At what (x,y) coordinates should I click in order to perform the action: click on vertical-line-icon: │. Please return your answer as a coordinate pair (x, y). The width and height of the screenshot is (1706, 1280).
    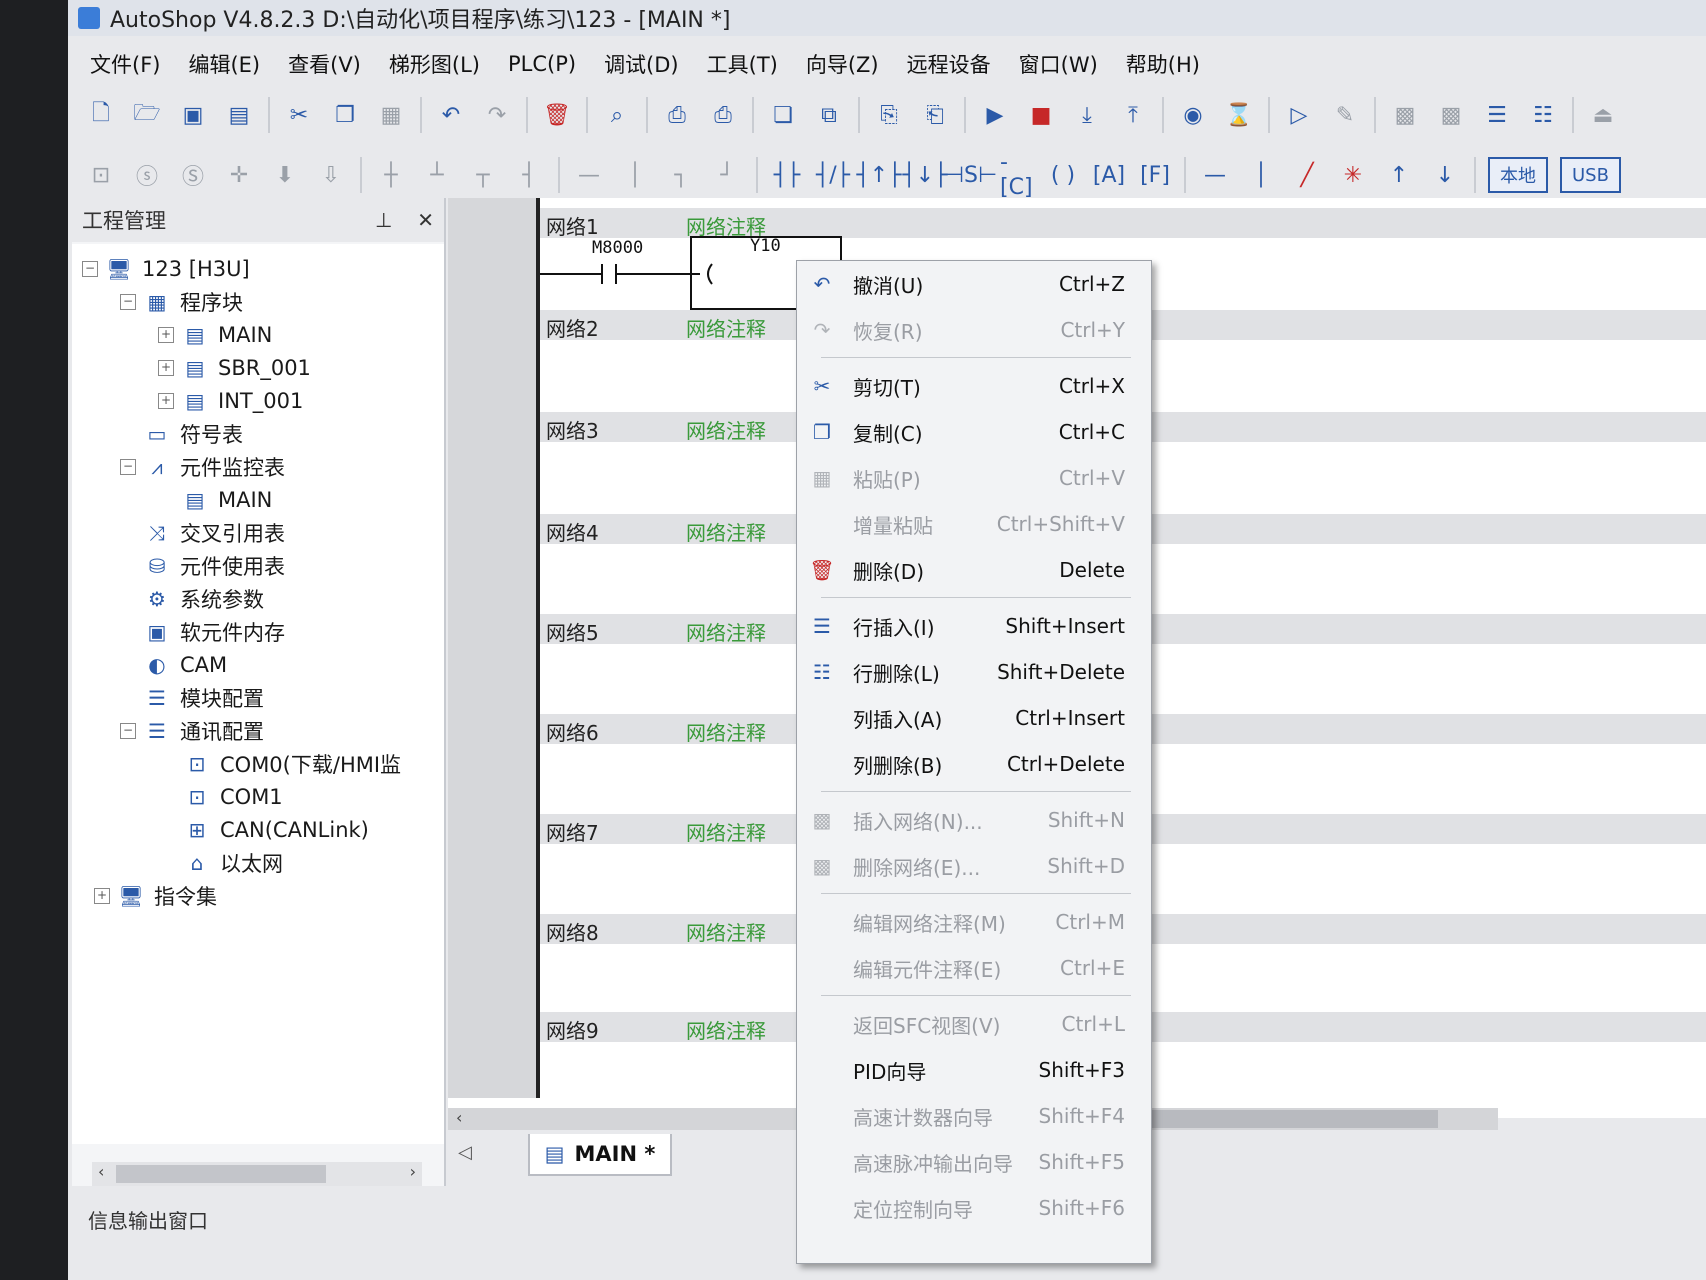
    Looking at the image, I should click on (635, 175).